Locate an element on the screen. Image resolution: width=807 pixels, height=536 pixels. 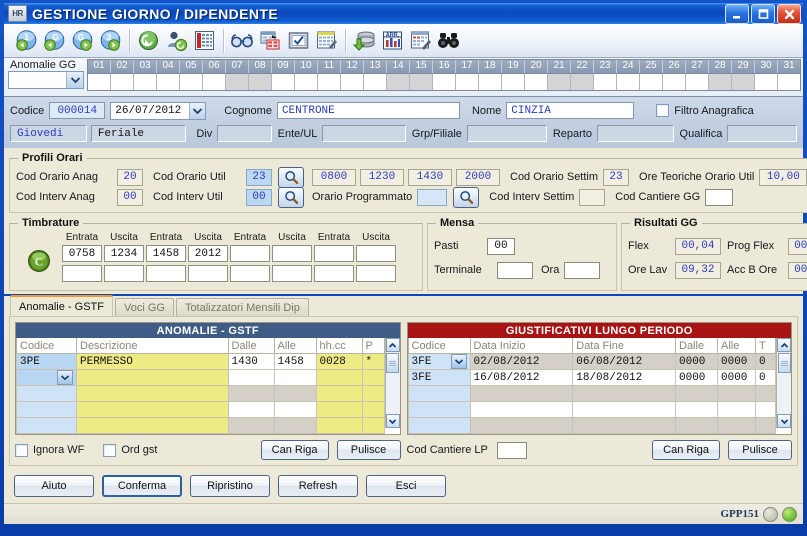
conferma-button: Conferma is located at coordinates (142, 486).